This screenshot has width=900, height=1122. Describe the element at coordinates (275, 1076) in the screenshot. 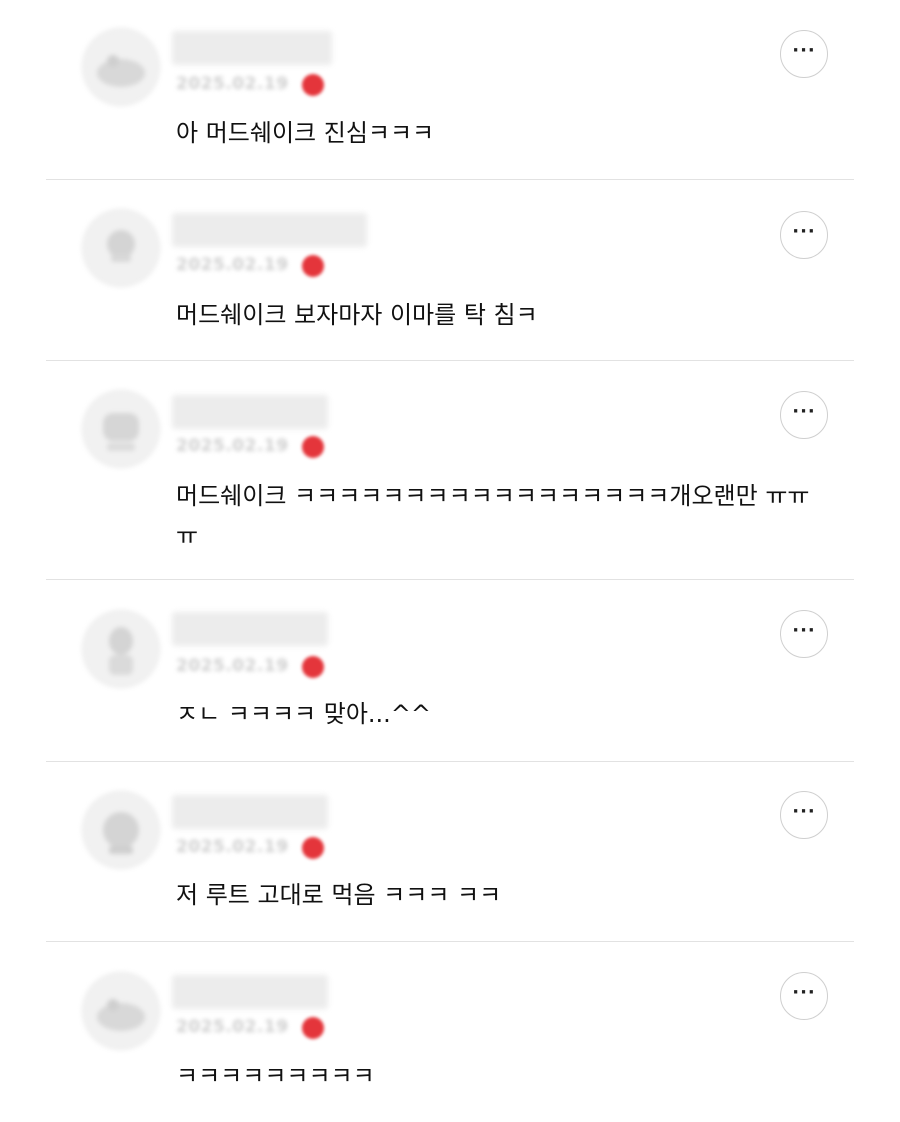

I see `comment-text: ㅋㅋㅋㅋㅋㅋㅋㅋㅋ` at that location.